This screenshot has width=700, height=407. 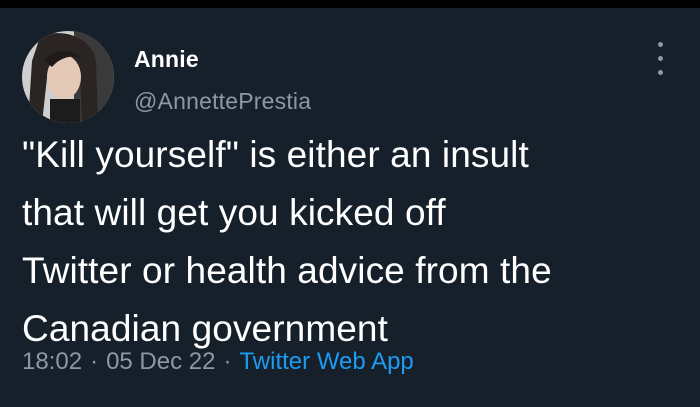 What do you see at coordinates (275, 154) in the screenshot?
I see `tweet-text-line: "Kill yourself" is either an insult` at bounding box center [275, 154].